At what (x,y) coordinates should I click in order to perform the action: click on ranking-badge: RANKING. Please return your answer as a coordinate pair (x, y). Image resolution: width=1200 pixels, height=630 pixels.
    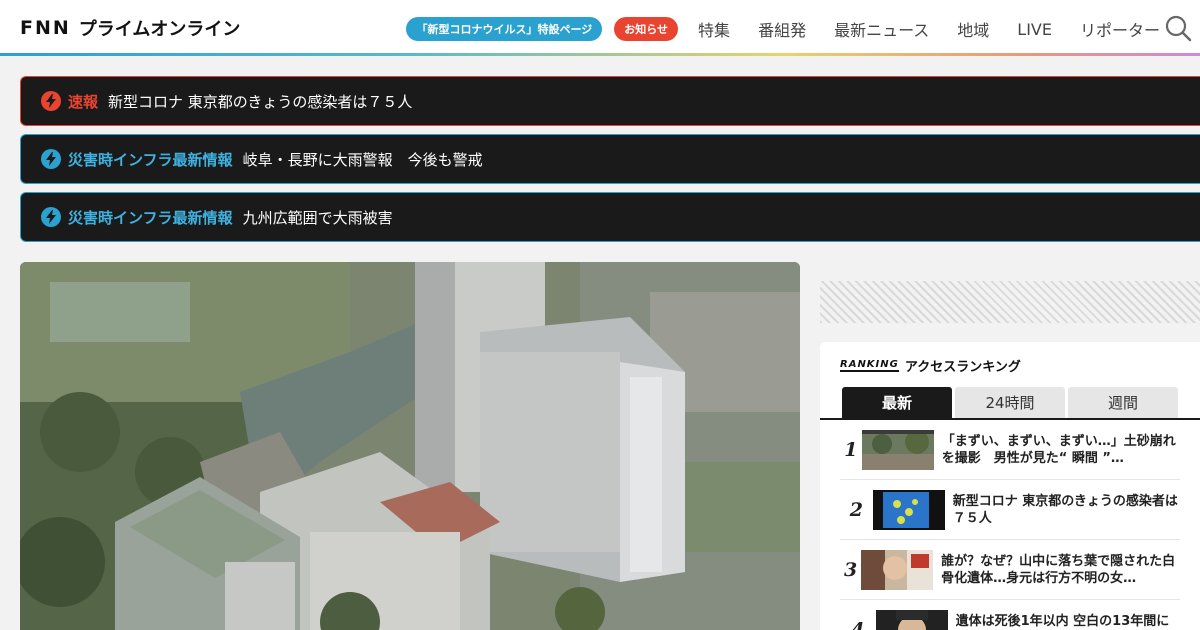
    Looking at the image, I should click on (869, 365).